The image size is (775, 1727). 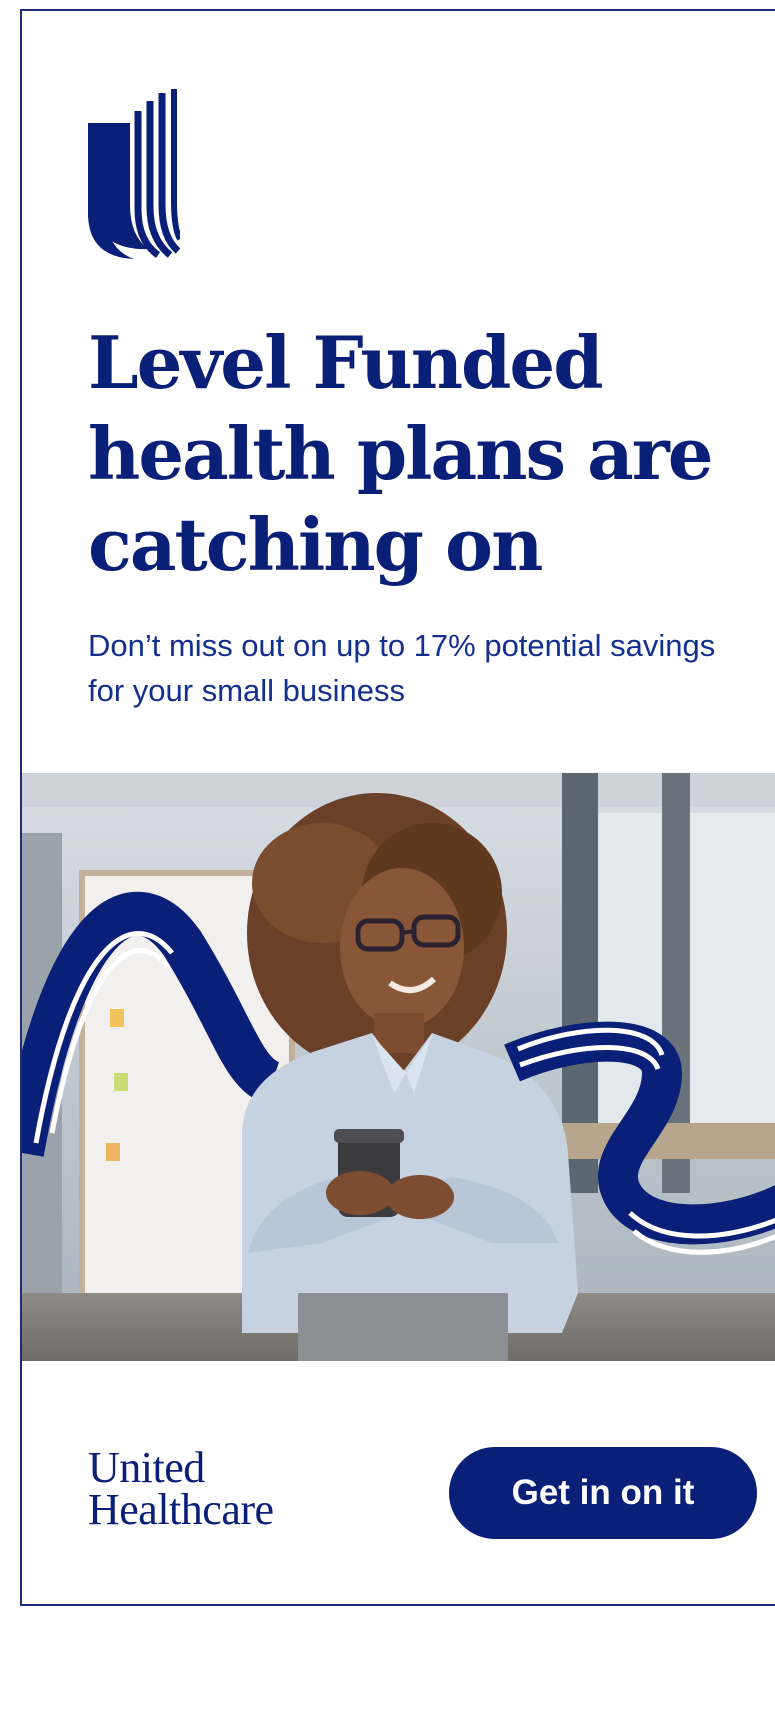 I want to click on unitedhealthcare-wordmark: United Healthcare, so click(x=181, y=1488).